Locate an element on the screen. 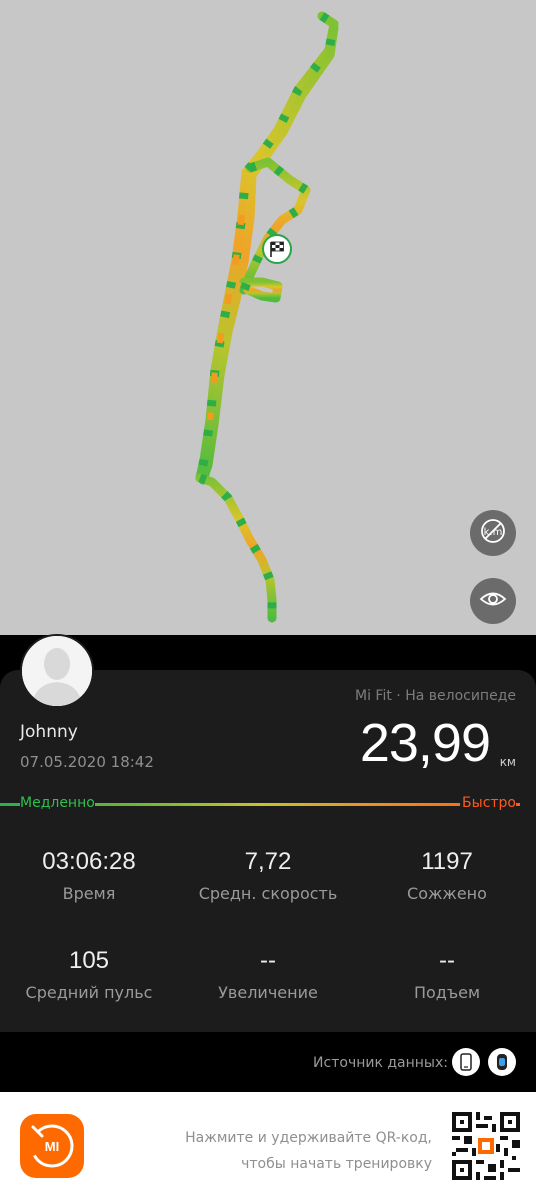  stat-avg-speed: 7,72 Средн. скорость is located at coordinates (268, 875).